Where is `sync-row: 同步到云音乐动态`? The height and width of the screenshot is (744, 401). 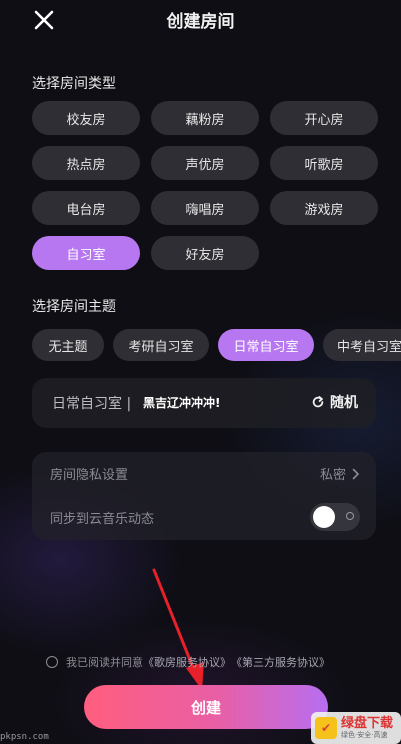
sync-row: 同步到云音乐动态 is located at coordinates (204, 518).